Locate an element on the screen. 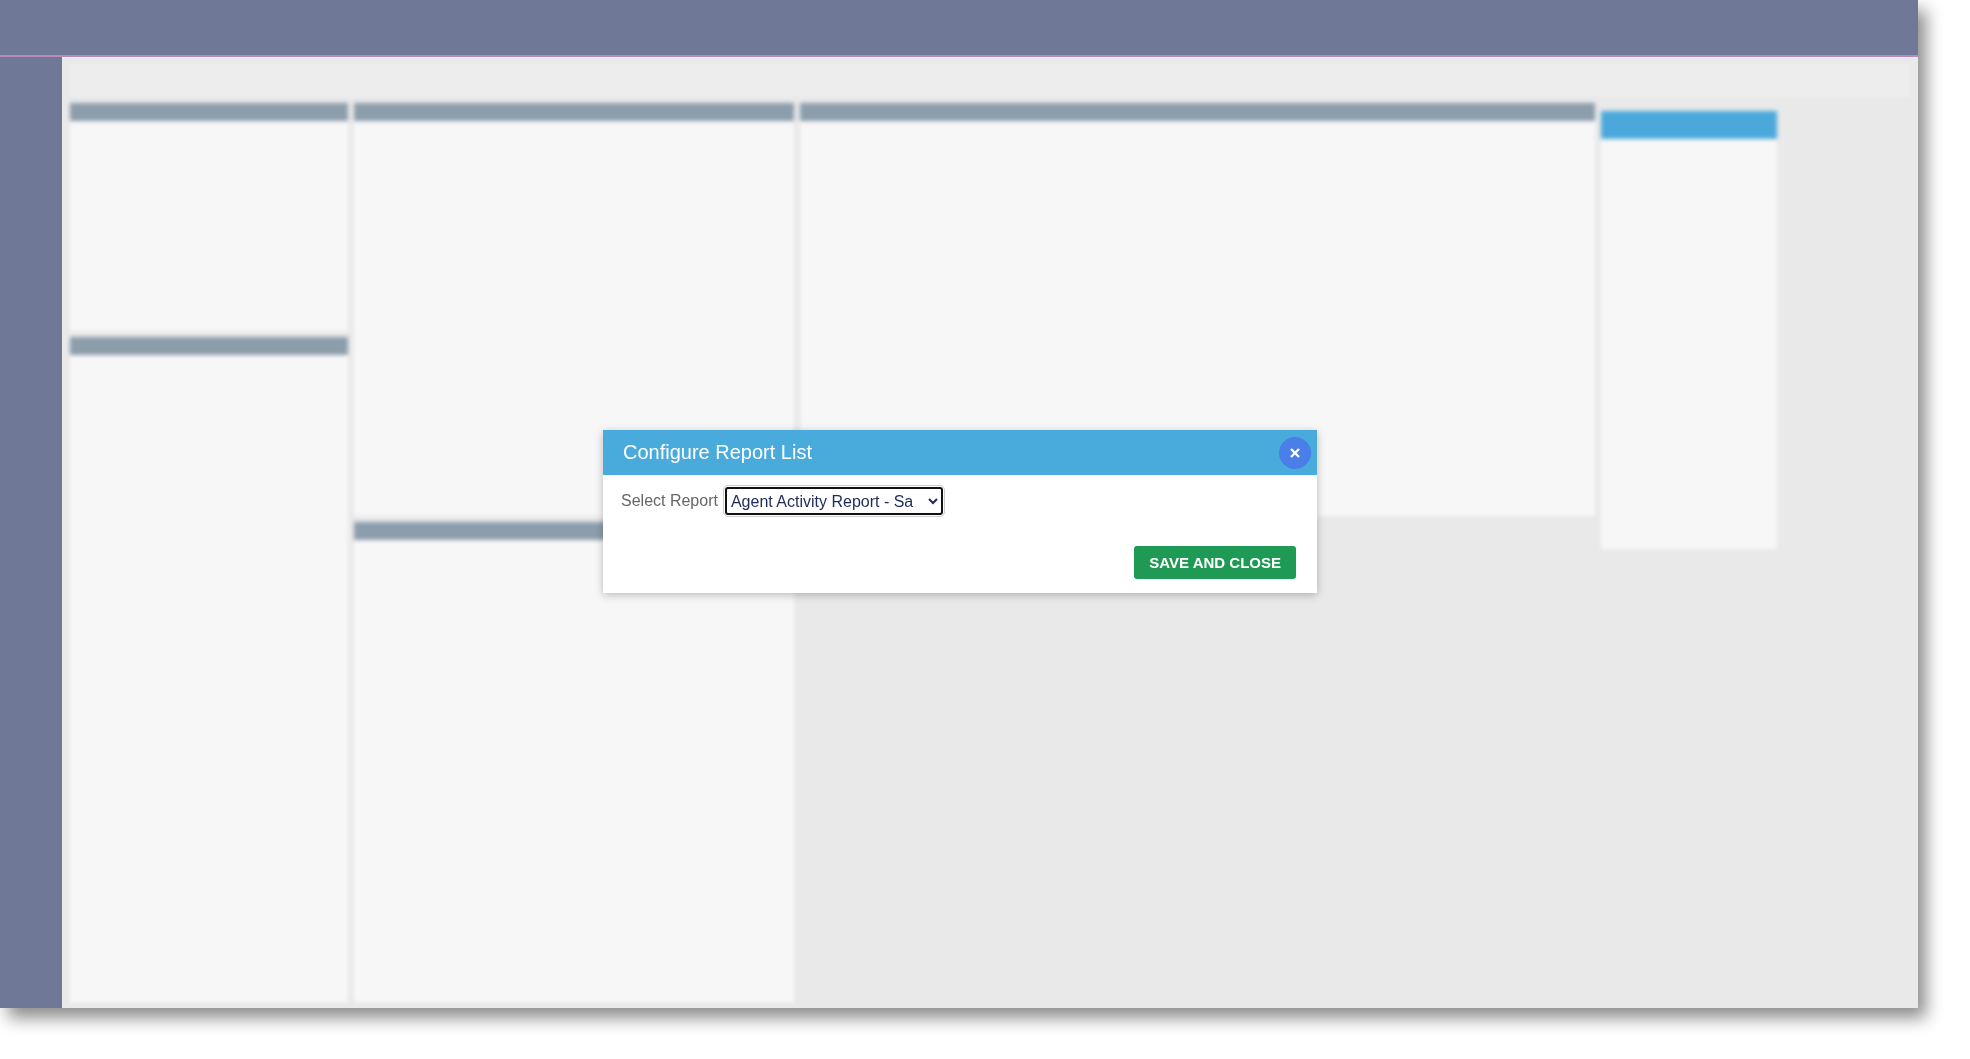 This screenshot has height=1059, width=1970. close-button is located at coordinates (1295, 452).